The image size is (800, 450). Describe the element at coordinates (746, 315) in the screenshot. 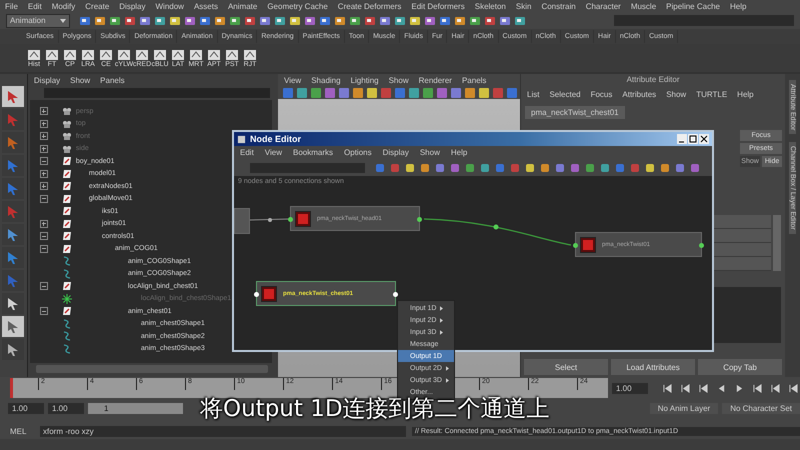

I see `notes-field` at that location.